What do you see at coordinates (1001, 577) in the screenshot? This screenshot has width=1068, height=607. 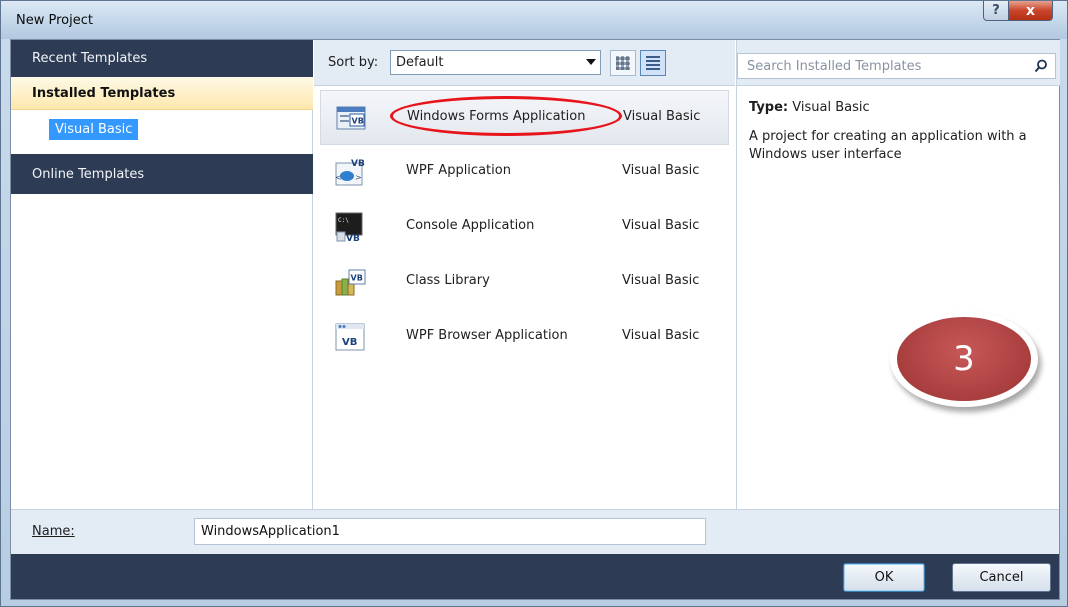 I see `cancel-button: Cancel` at bounding box center [1001, 577].